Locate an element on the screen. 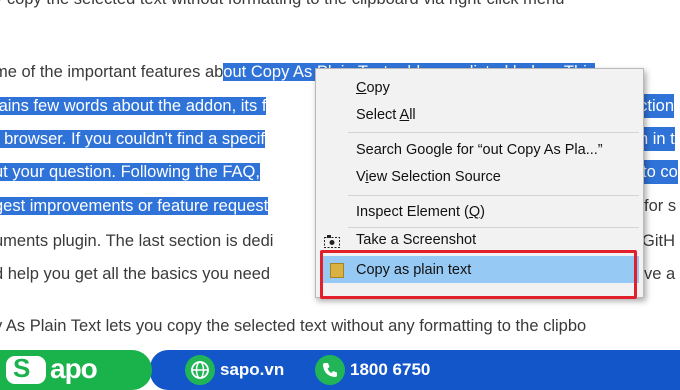  annotation-highlight-box is located at coordinates (478, 274).